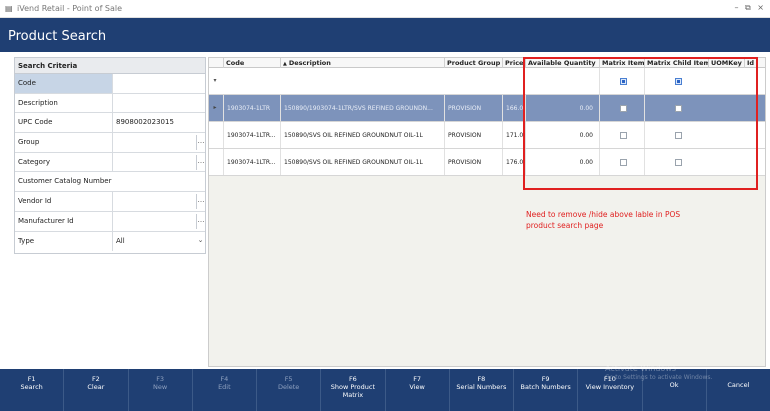 The height and width of the screenshot is (411, 770). I want to click on column-code: Code, so click(251, 63).